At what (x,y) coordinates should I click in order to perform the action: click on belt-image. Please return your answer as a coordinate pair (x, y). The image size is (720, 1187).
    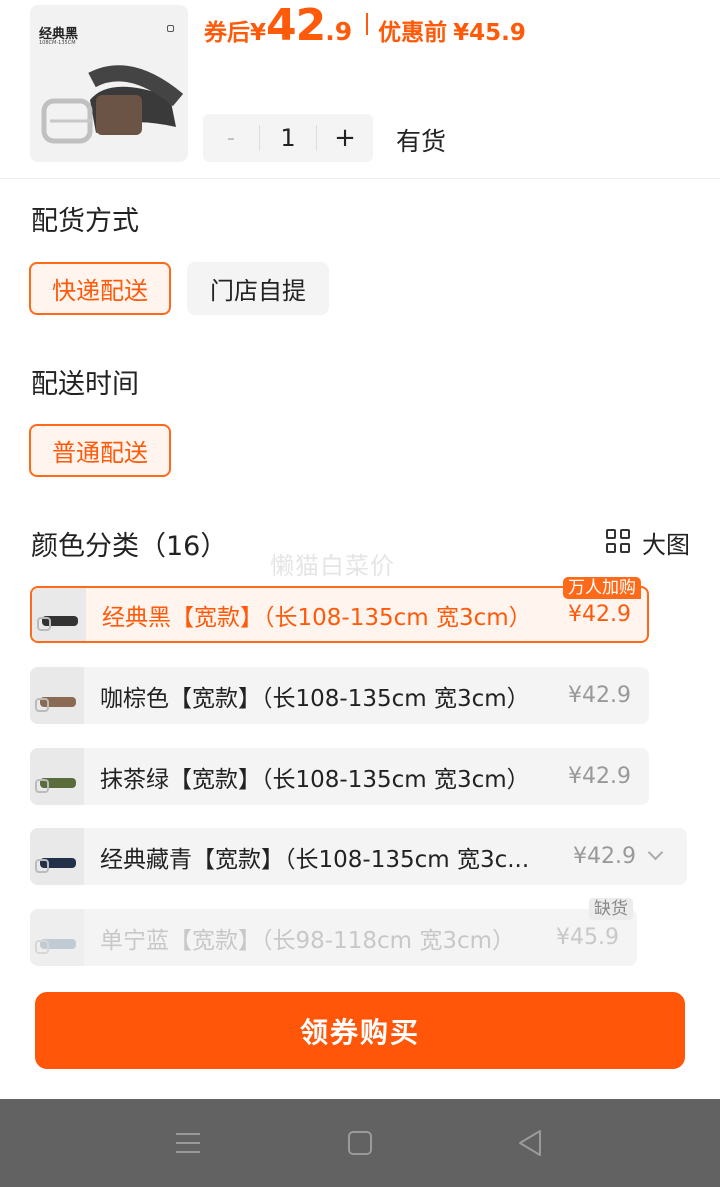
    Looking at the image, I should click on (112, 104).